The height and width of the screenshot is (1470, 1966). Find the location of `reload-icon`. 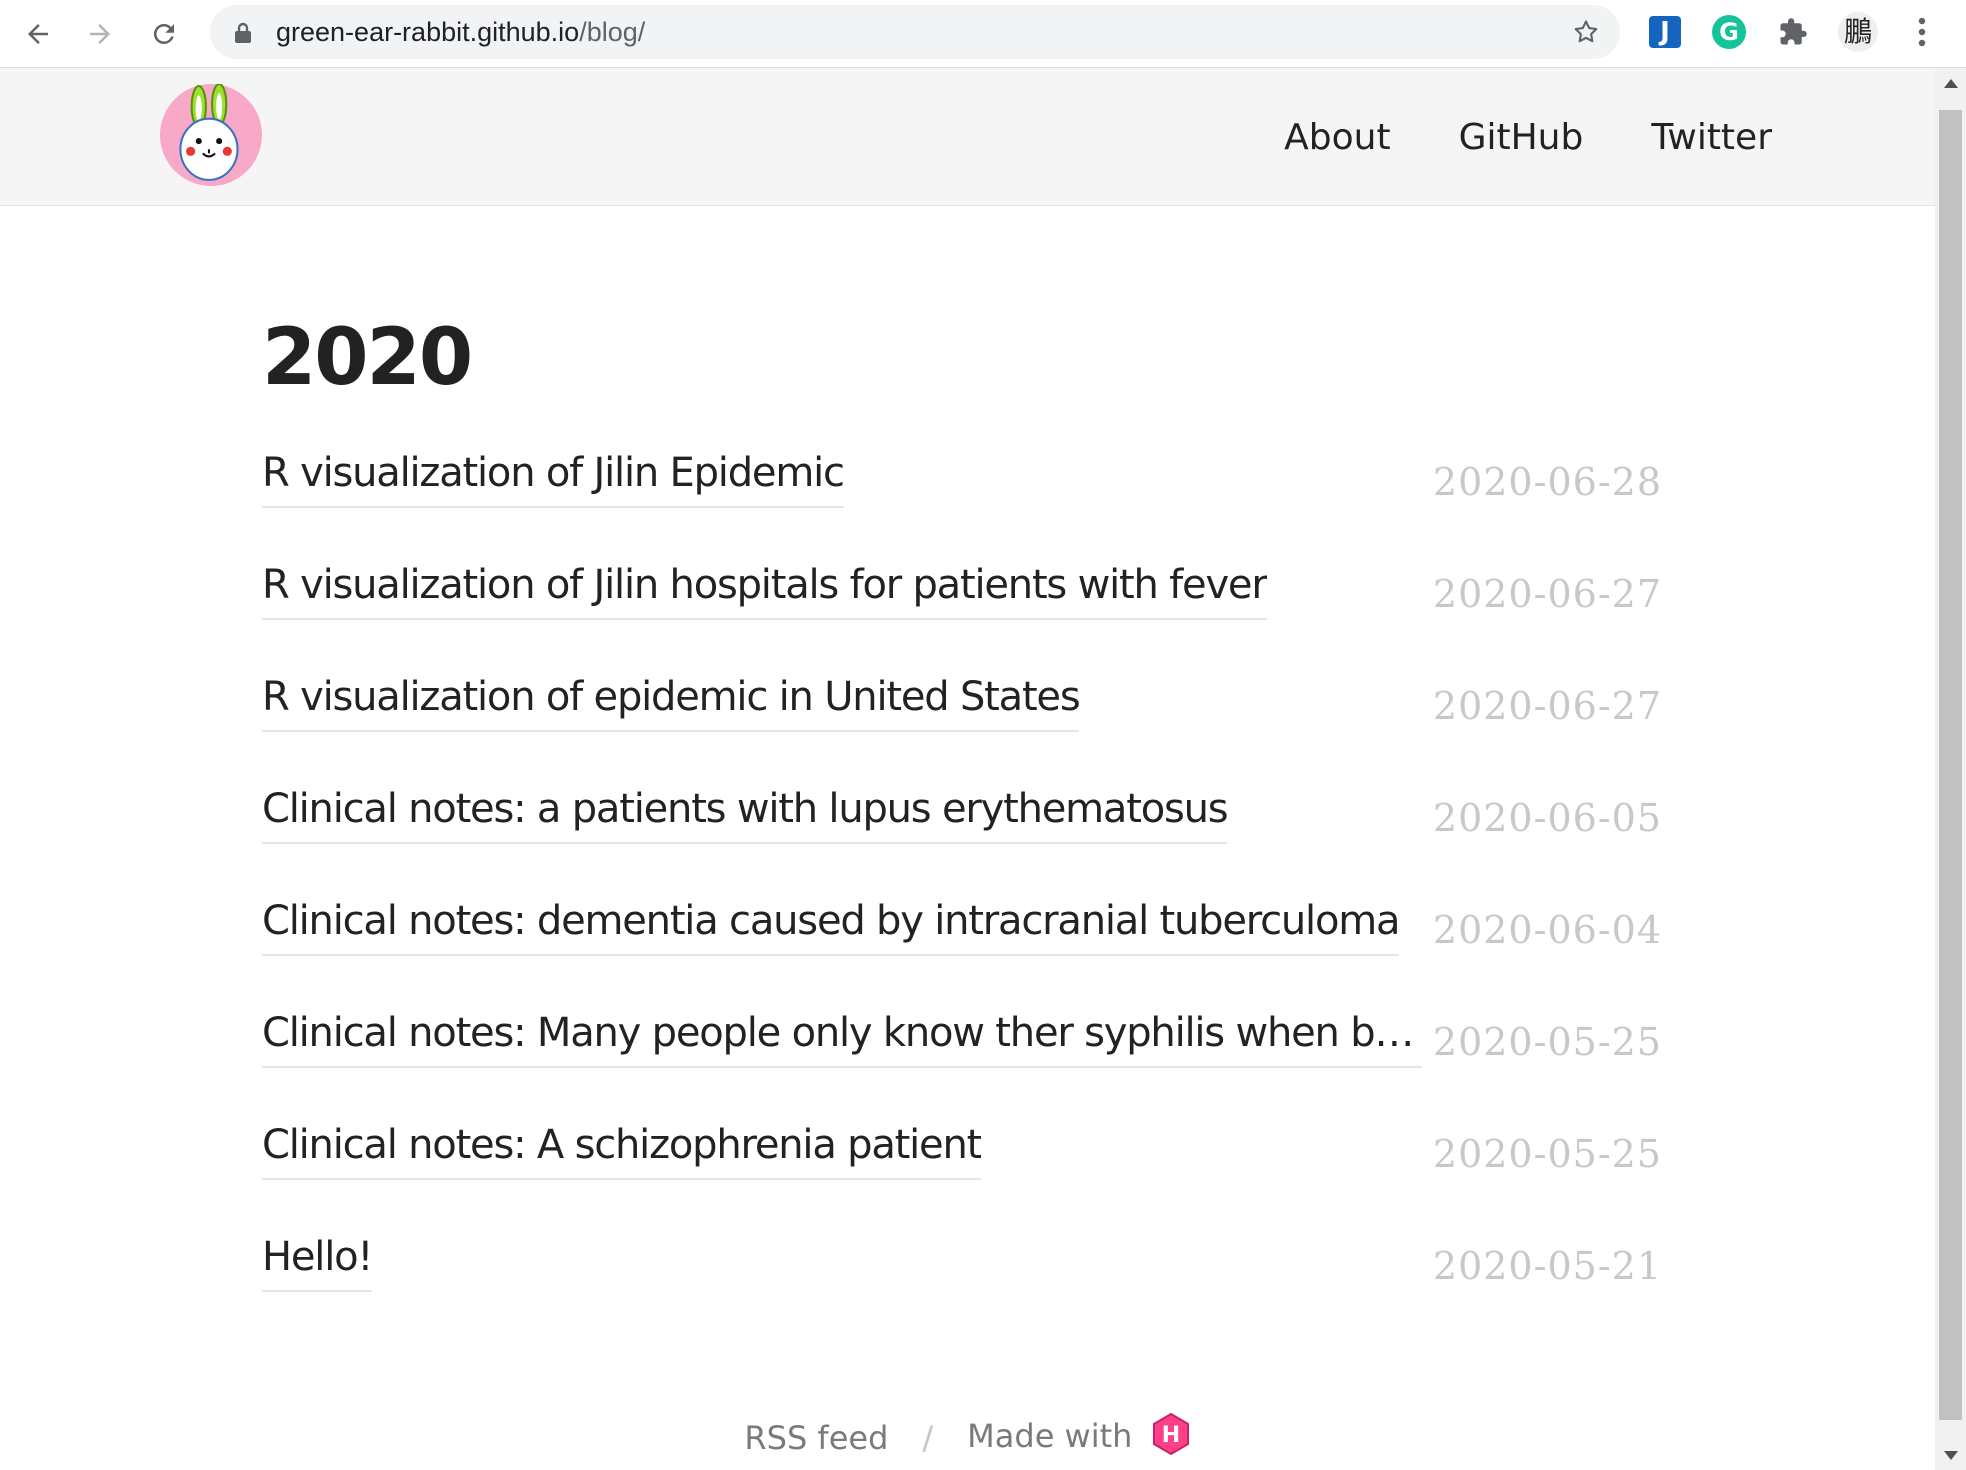

reload-icon is located at coordinates (163, 33).